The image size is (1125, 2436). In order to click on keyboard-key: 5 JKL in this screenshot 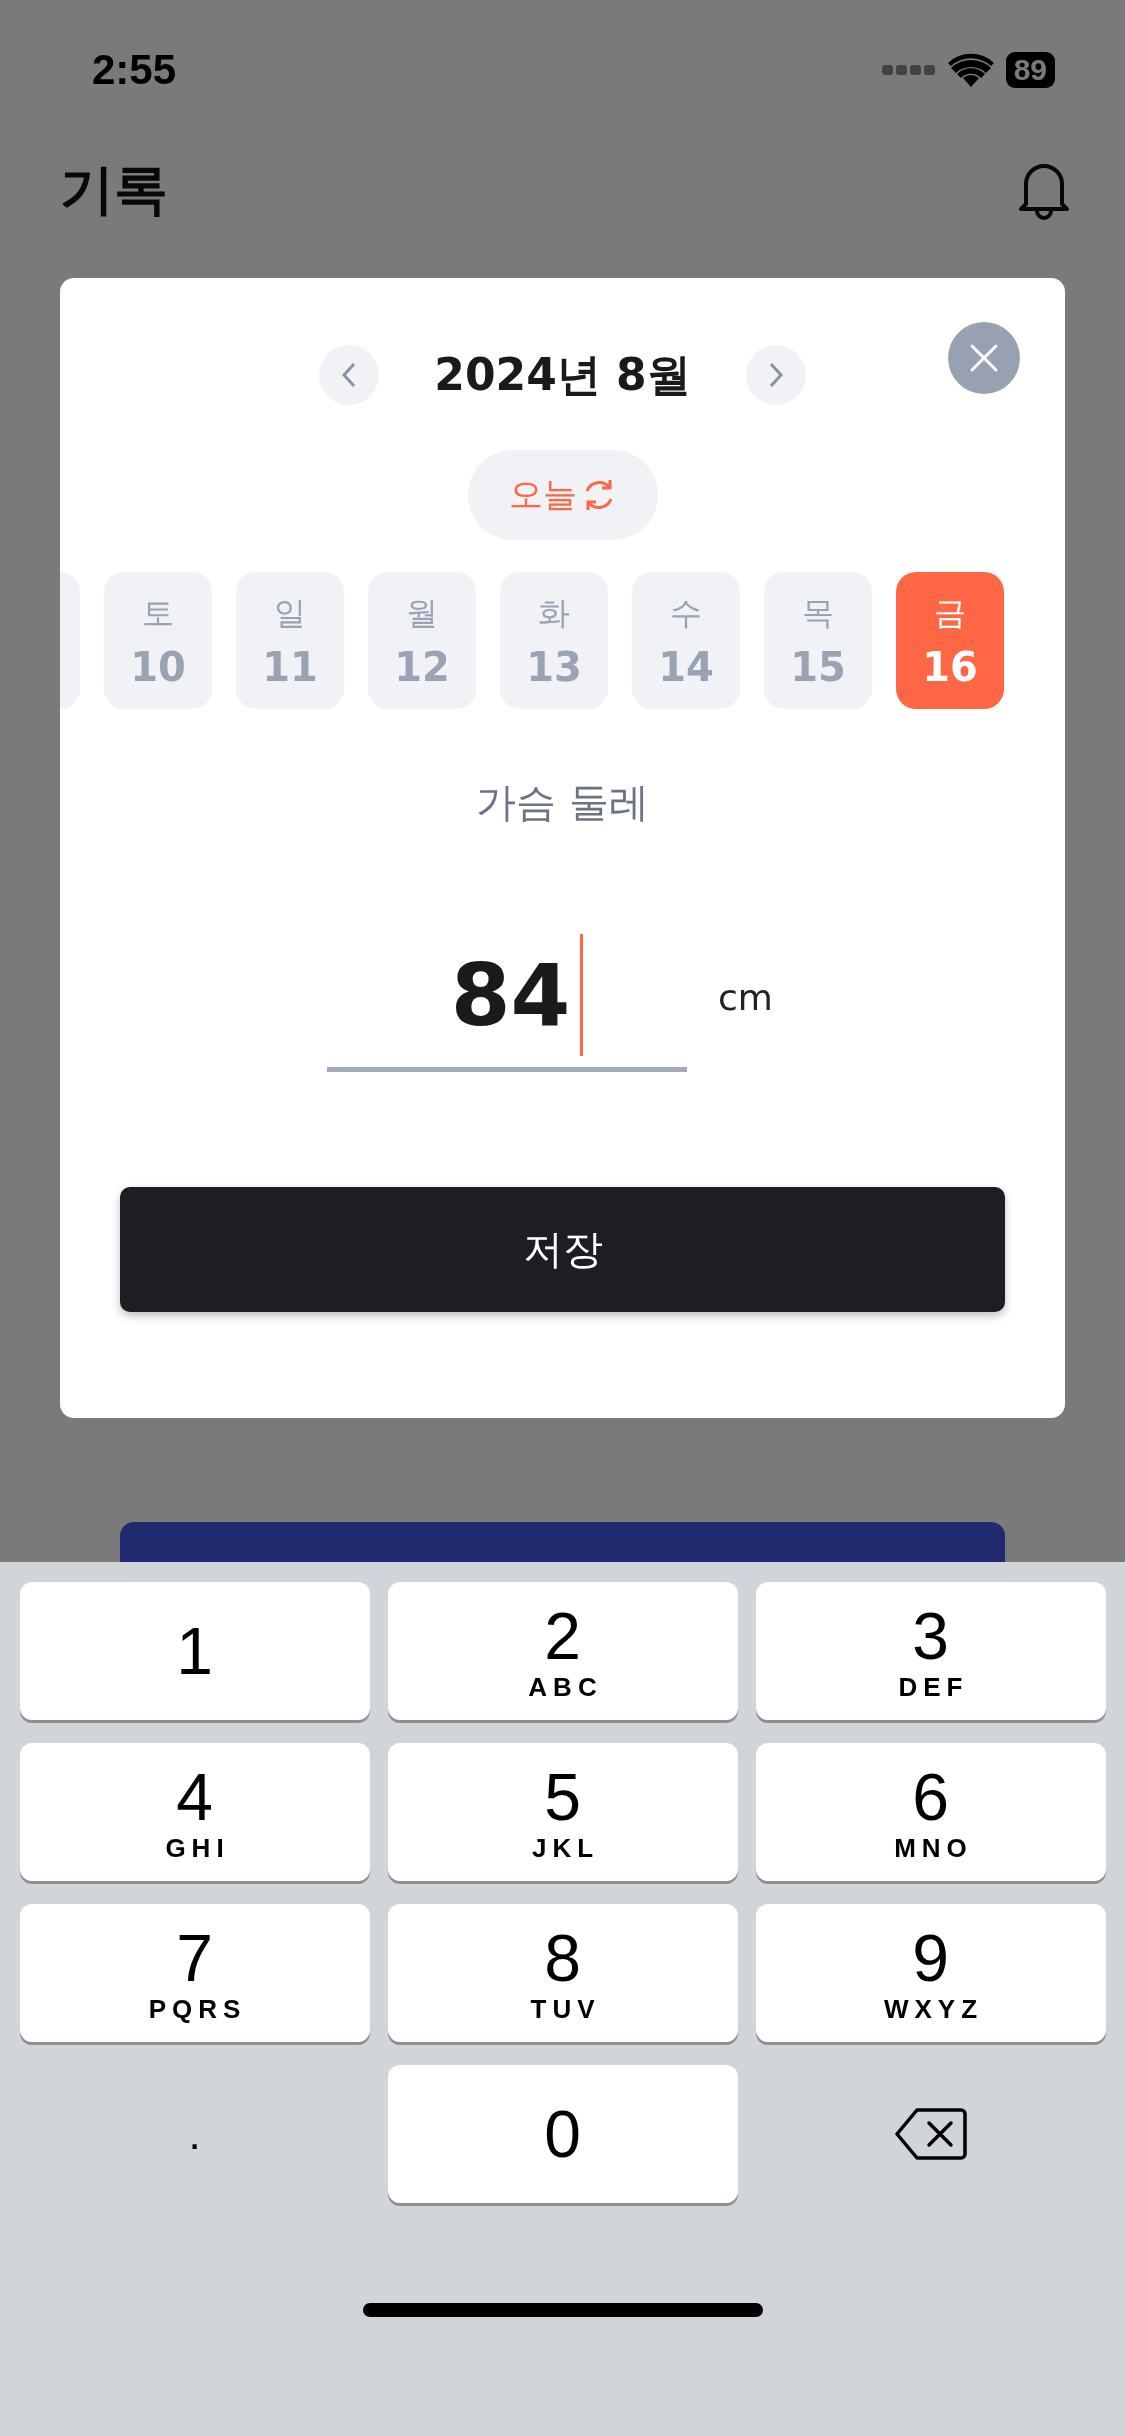, I will do `click(562, 1812)`.